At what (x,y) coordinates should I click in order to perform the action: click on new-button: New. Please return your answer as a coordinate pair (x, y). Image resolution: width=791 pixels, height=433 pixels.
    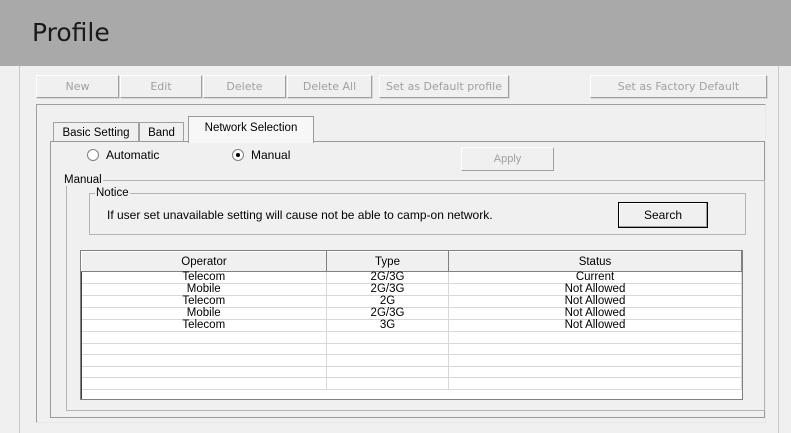
    Looking at the image, I should click on (77, 86).